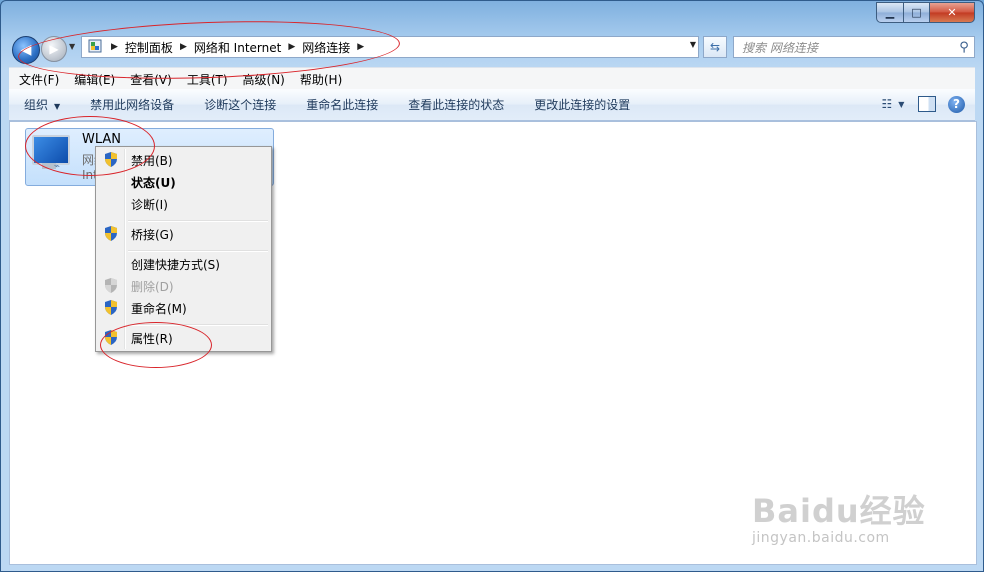  Describe the element at coordinates (956, 104) in the screenshot. I see `help-icon: ?` at that location.